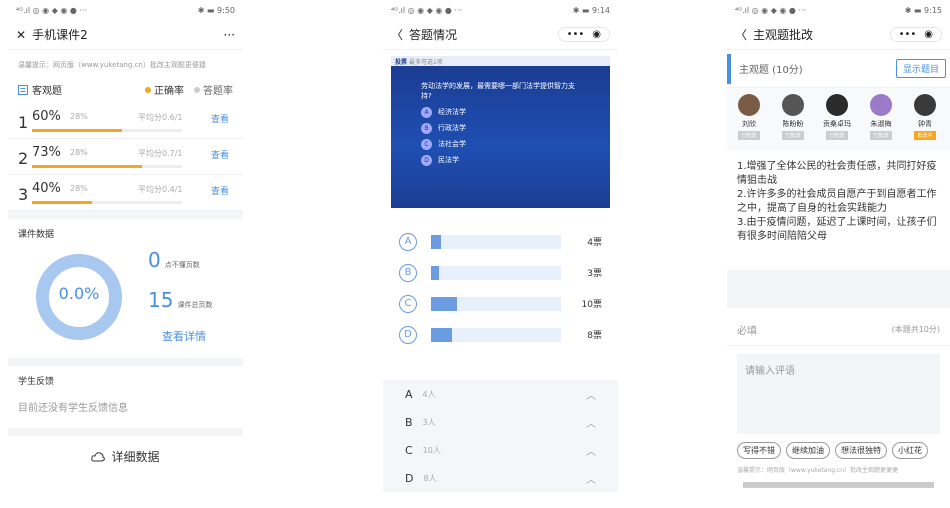 This screenshot has height=508, width=950. What do you see at coordinates (452, 128) in the screenshot?
I see `option-text: 行政法学` at bounding box center [452, 128].